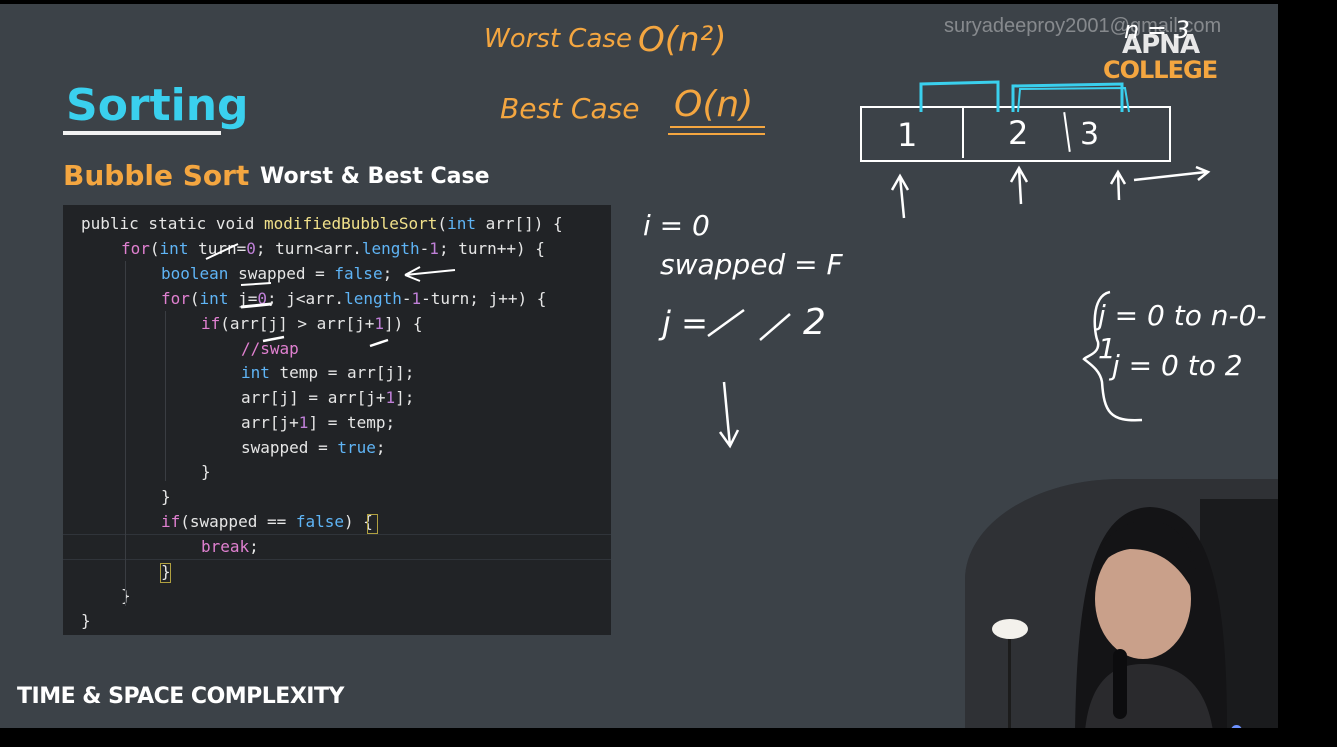 Image resolution: width=1337 pixels, height=747 pixels. Describe the element at coordinates (685, 323) in the screenshot. I see `hw-j-prefix: j =` at that location.